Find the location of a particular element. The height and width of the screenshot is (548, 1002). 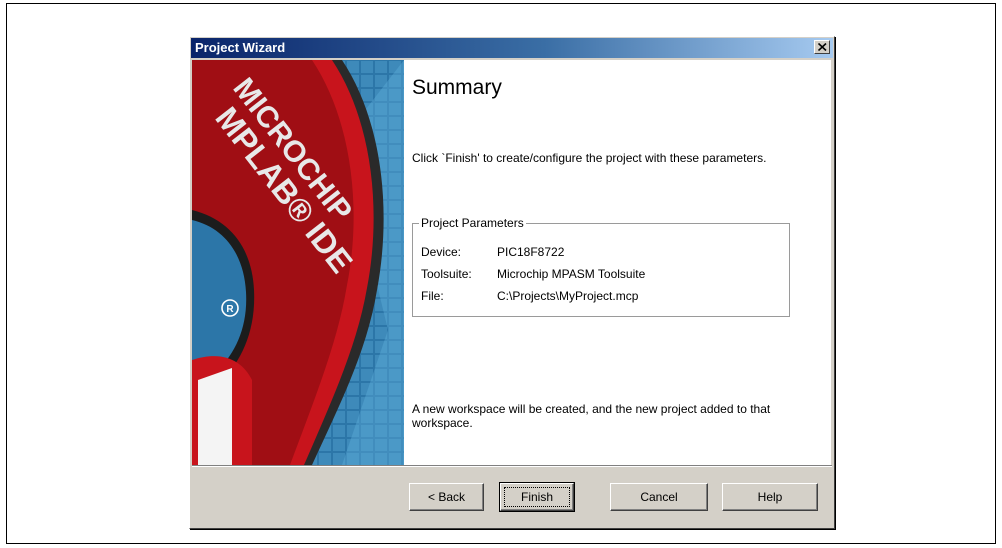

param-value: PIC18F8722 is located at coordinates (531, 252).